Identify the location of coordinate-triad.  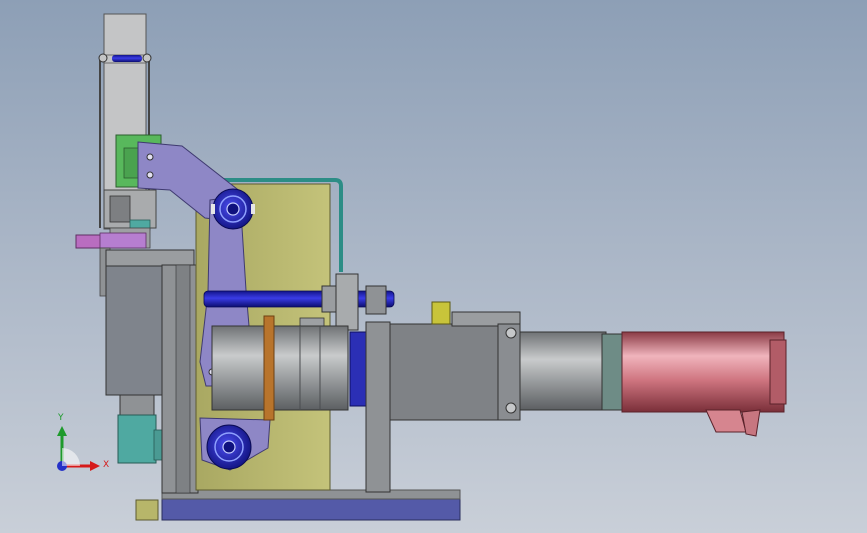
(78, 448).